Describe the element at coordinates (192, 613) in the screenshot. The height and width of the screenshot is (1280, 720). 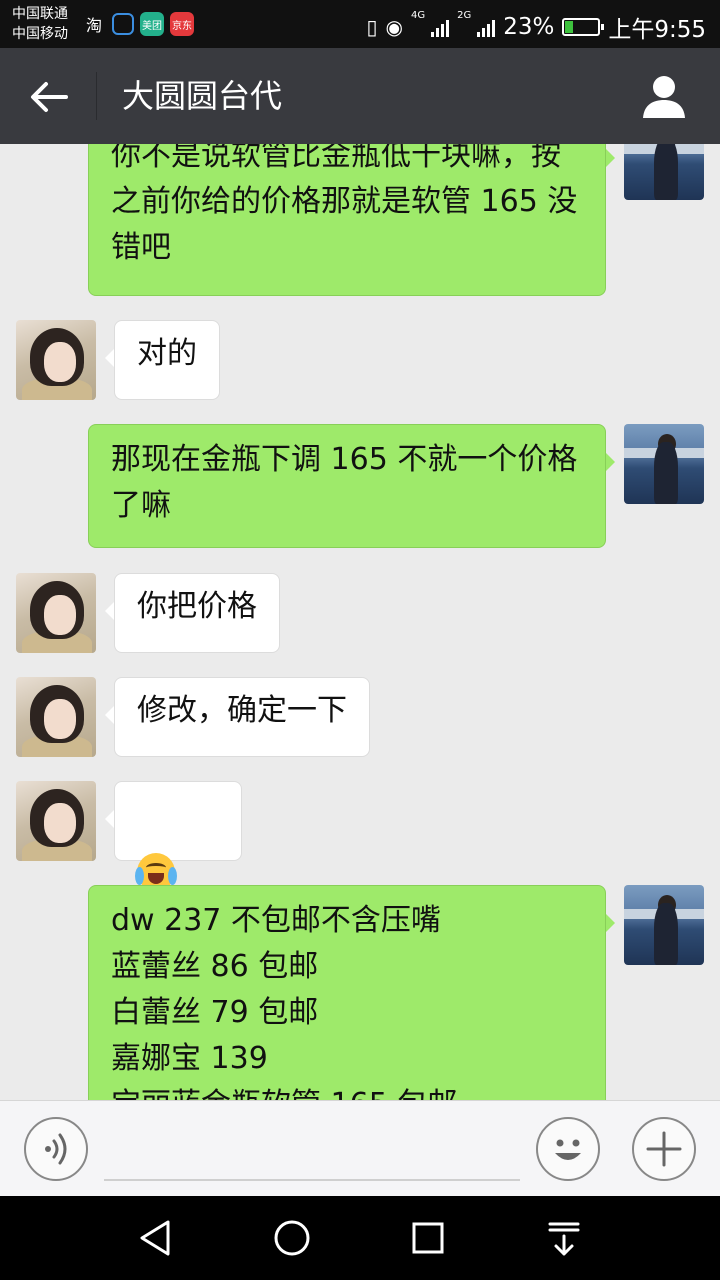
I see `message-bubble: 你把价格` at that location.